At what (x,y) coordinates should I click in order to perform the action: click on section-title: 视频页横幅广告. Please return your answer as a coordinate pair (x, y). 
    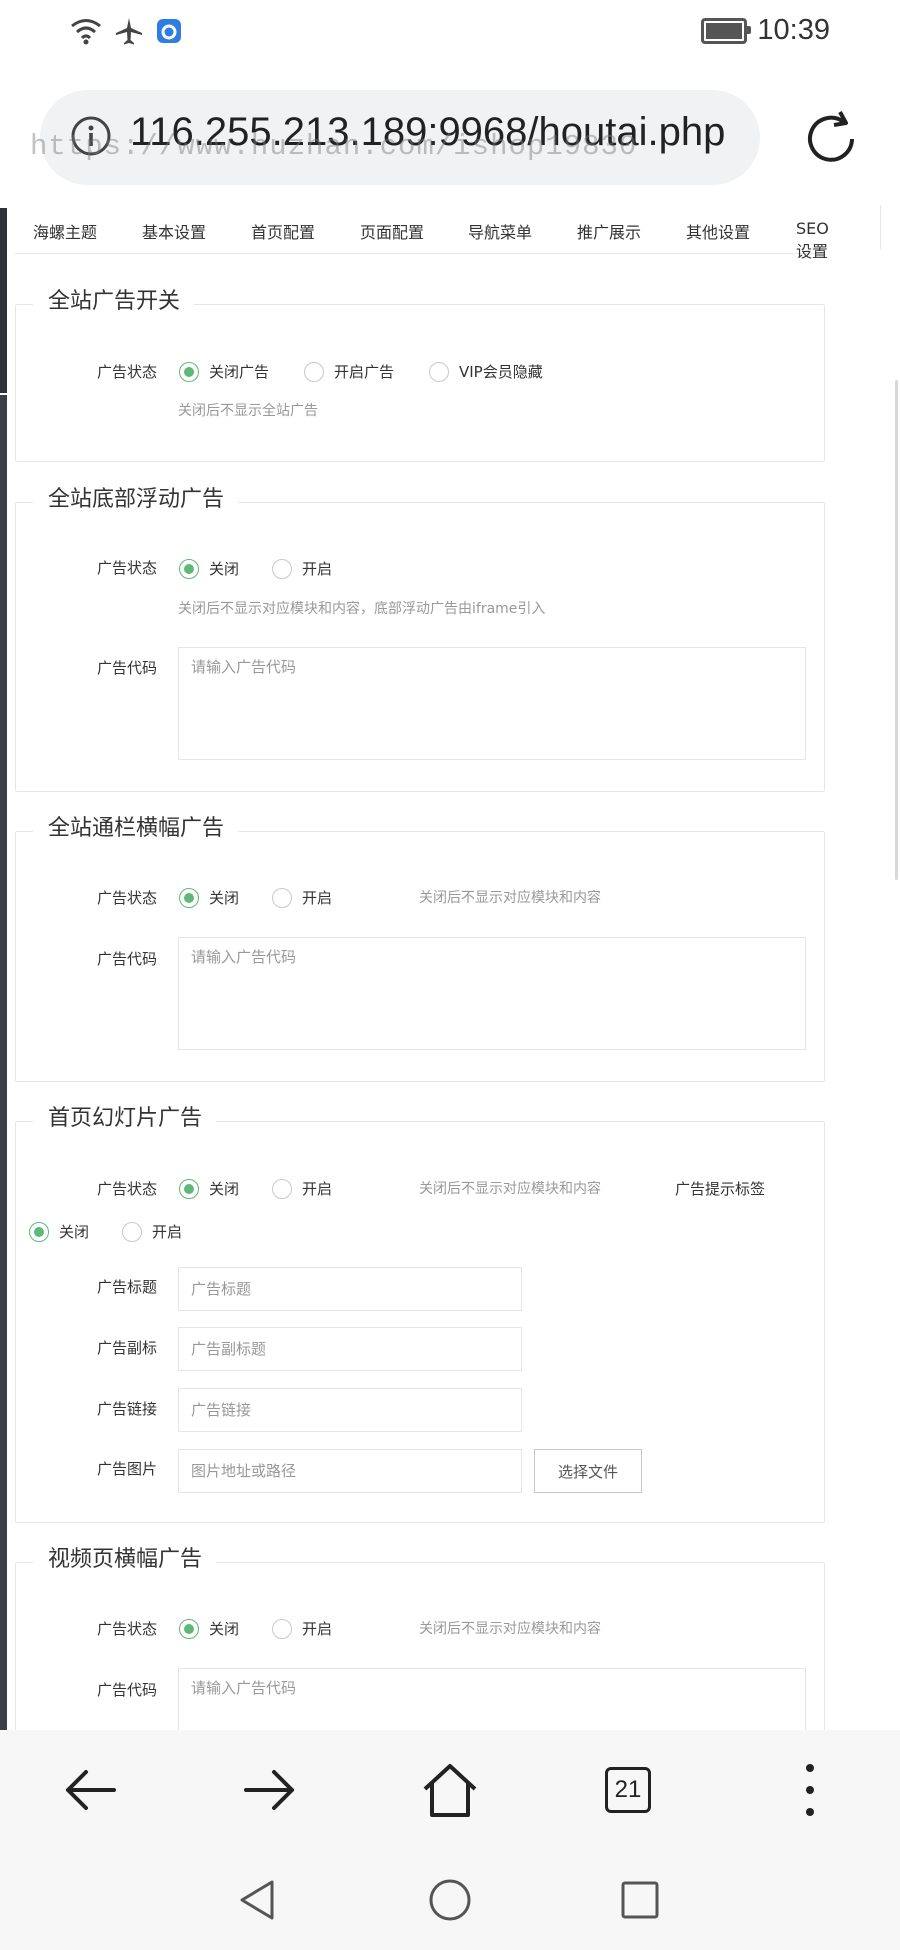
    Looking at the image, I should click on (125, 1557).